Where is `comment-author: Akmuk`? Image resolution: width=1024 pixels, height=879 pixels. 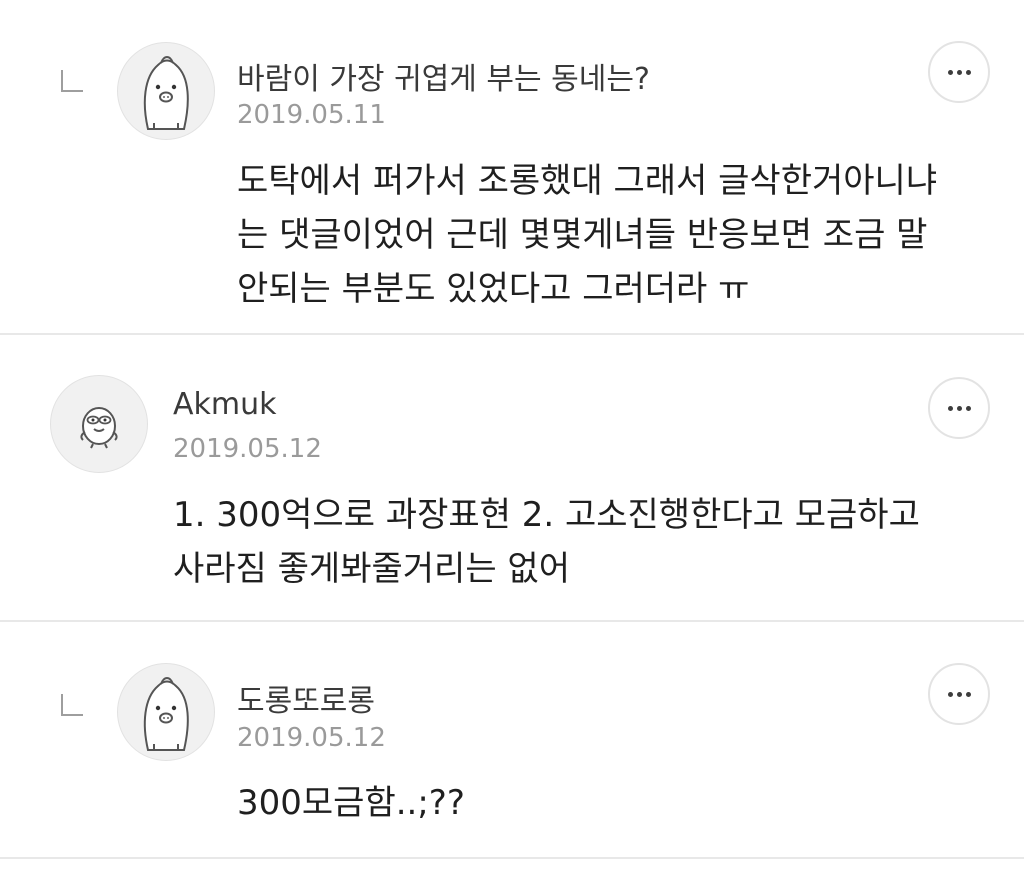
comment-author: Akmuk is located at coordinates (225, 404).